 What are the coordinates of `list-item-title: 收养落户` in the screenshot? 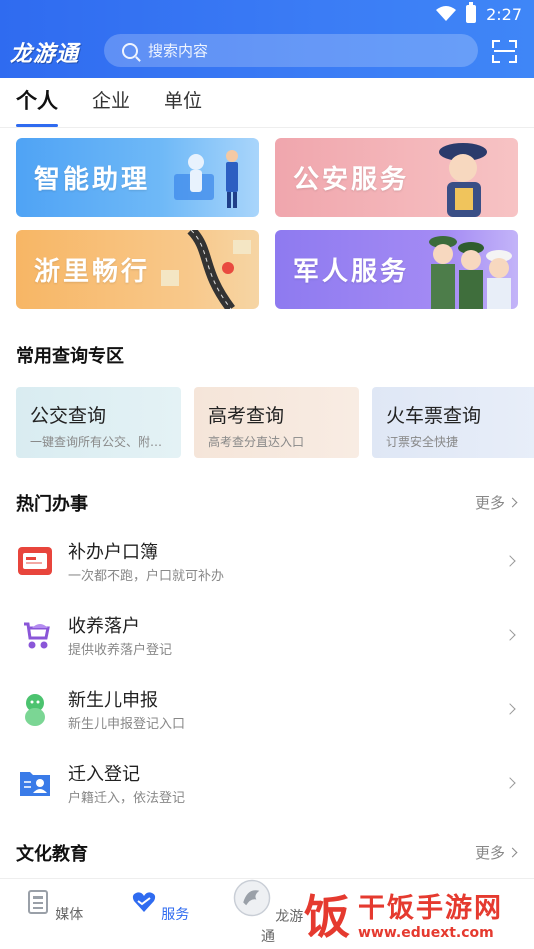 It's located at (104, 626).